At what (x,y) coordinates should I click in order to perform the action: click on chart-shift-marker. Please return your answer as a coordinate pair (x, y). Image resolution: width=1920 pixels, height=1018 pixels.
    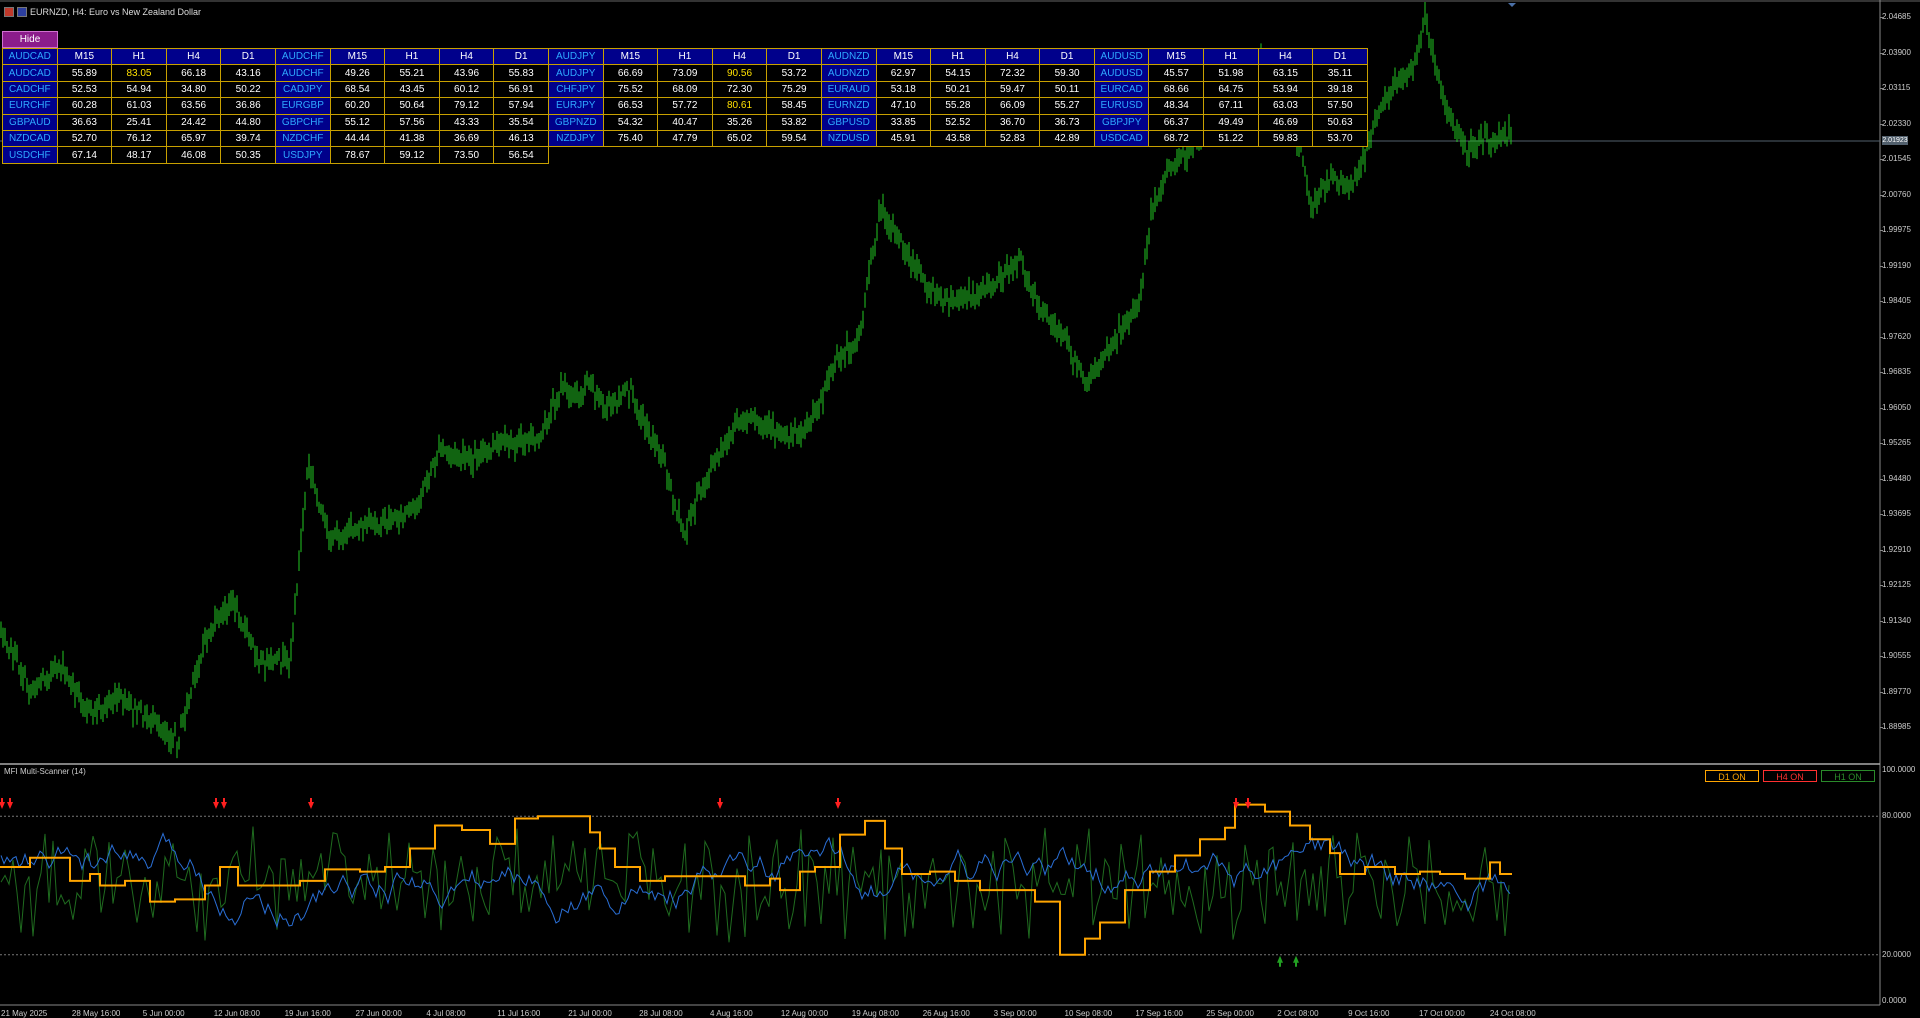
    Looking at the image, I should click on (1512, 5).